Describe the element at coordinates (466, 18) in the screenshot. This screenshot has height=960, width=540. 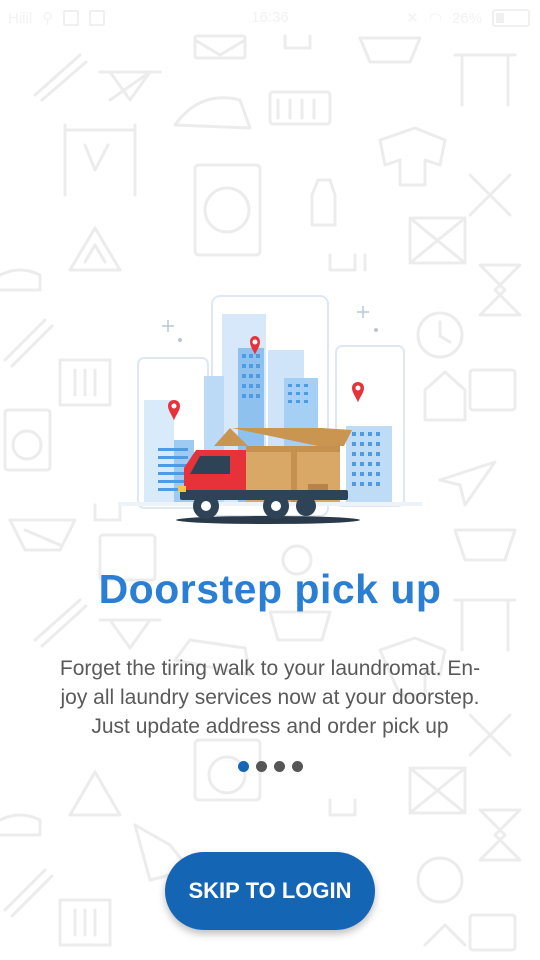
I see `battery-percent: 26%` at that location.